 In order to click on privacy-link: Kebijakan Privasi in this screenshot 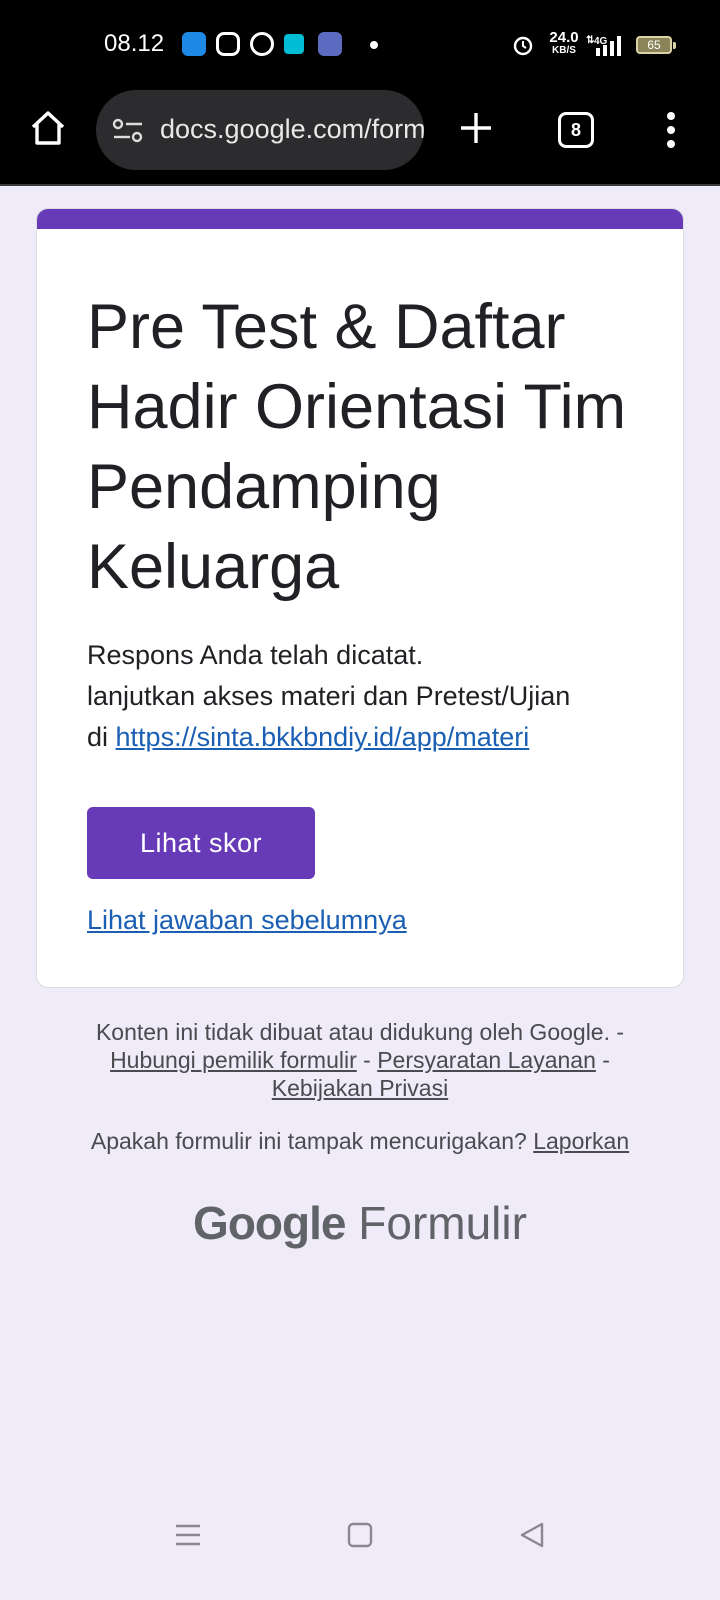, I will do `click(360, 1088)`.